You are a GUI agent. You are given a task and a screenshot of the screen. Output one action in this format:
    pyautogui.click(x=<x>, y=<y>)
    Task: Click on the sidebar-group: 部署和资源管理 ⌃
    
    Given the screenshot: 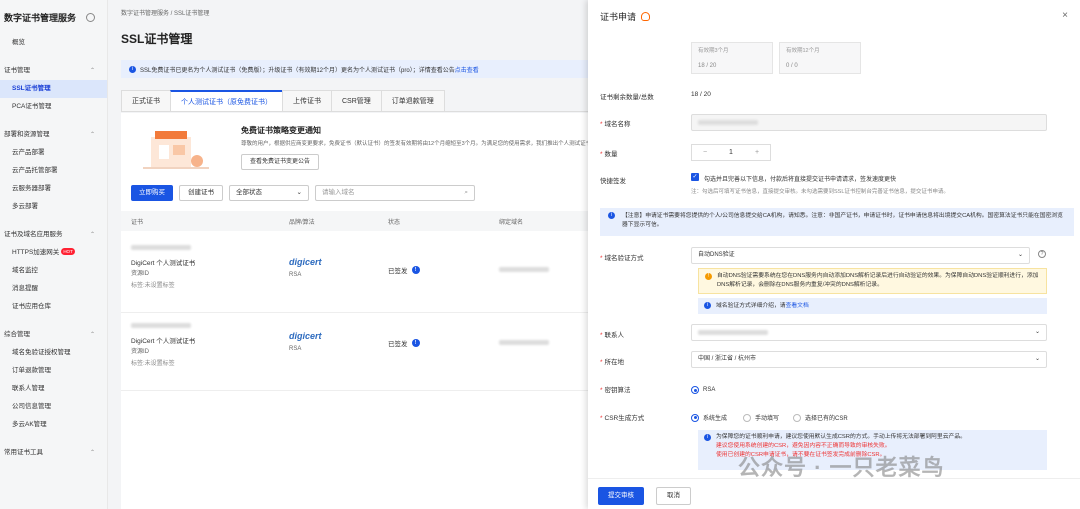 What is the action you would take?
    pyautogui.click(x=53, y=135)
    